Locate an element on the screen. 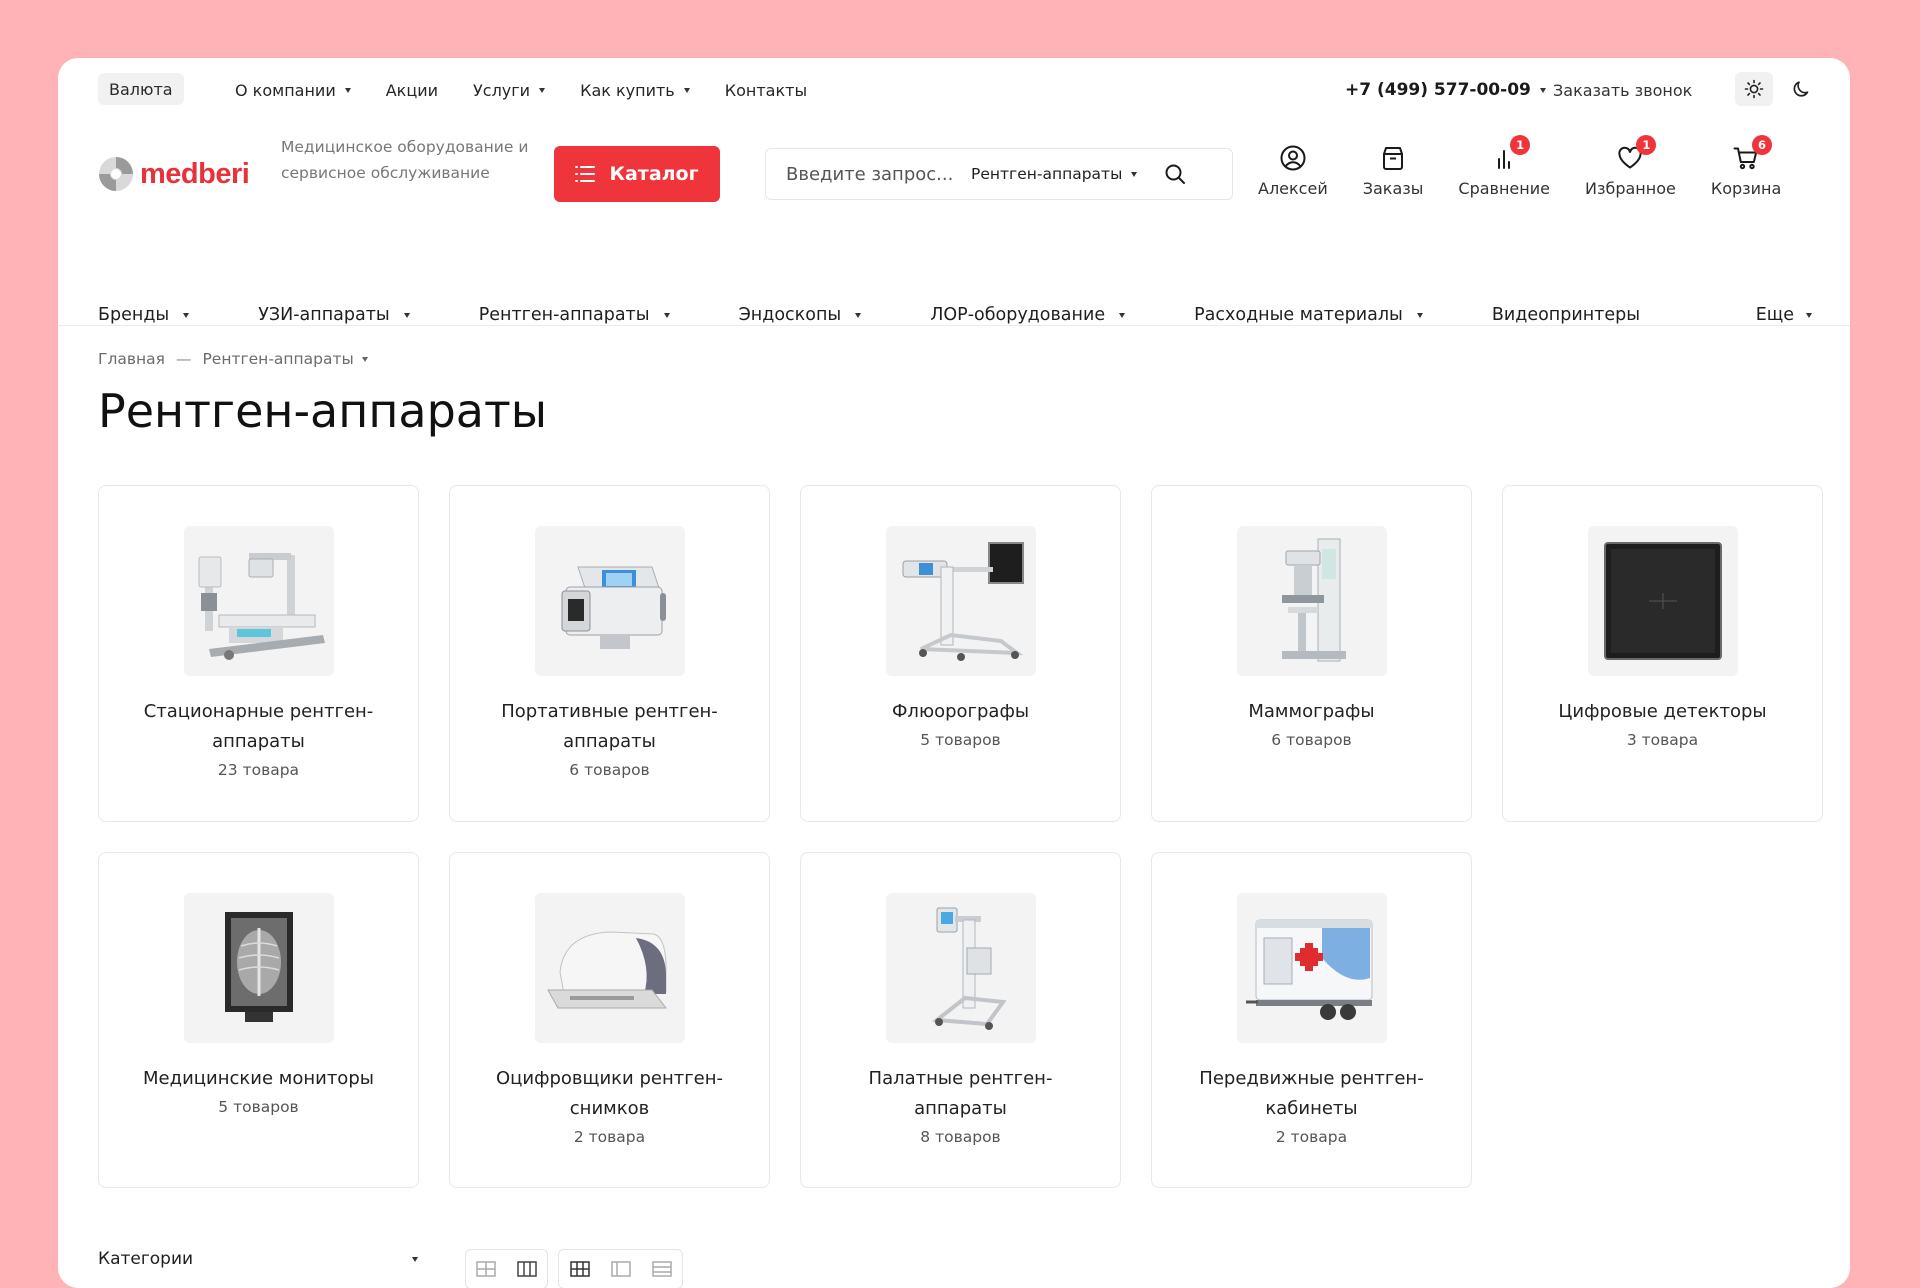 The height and width of the screenshot is (1288, 1920). compare-label: Сравнение is located at coordinates (1504, 188).